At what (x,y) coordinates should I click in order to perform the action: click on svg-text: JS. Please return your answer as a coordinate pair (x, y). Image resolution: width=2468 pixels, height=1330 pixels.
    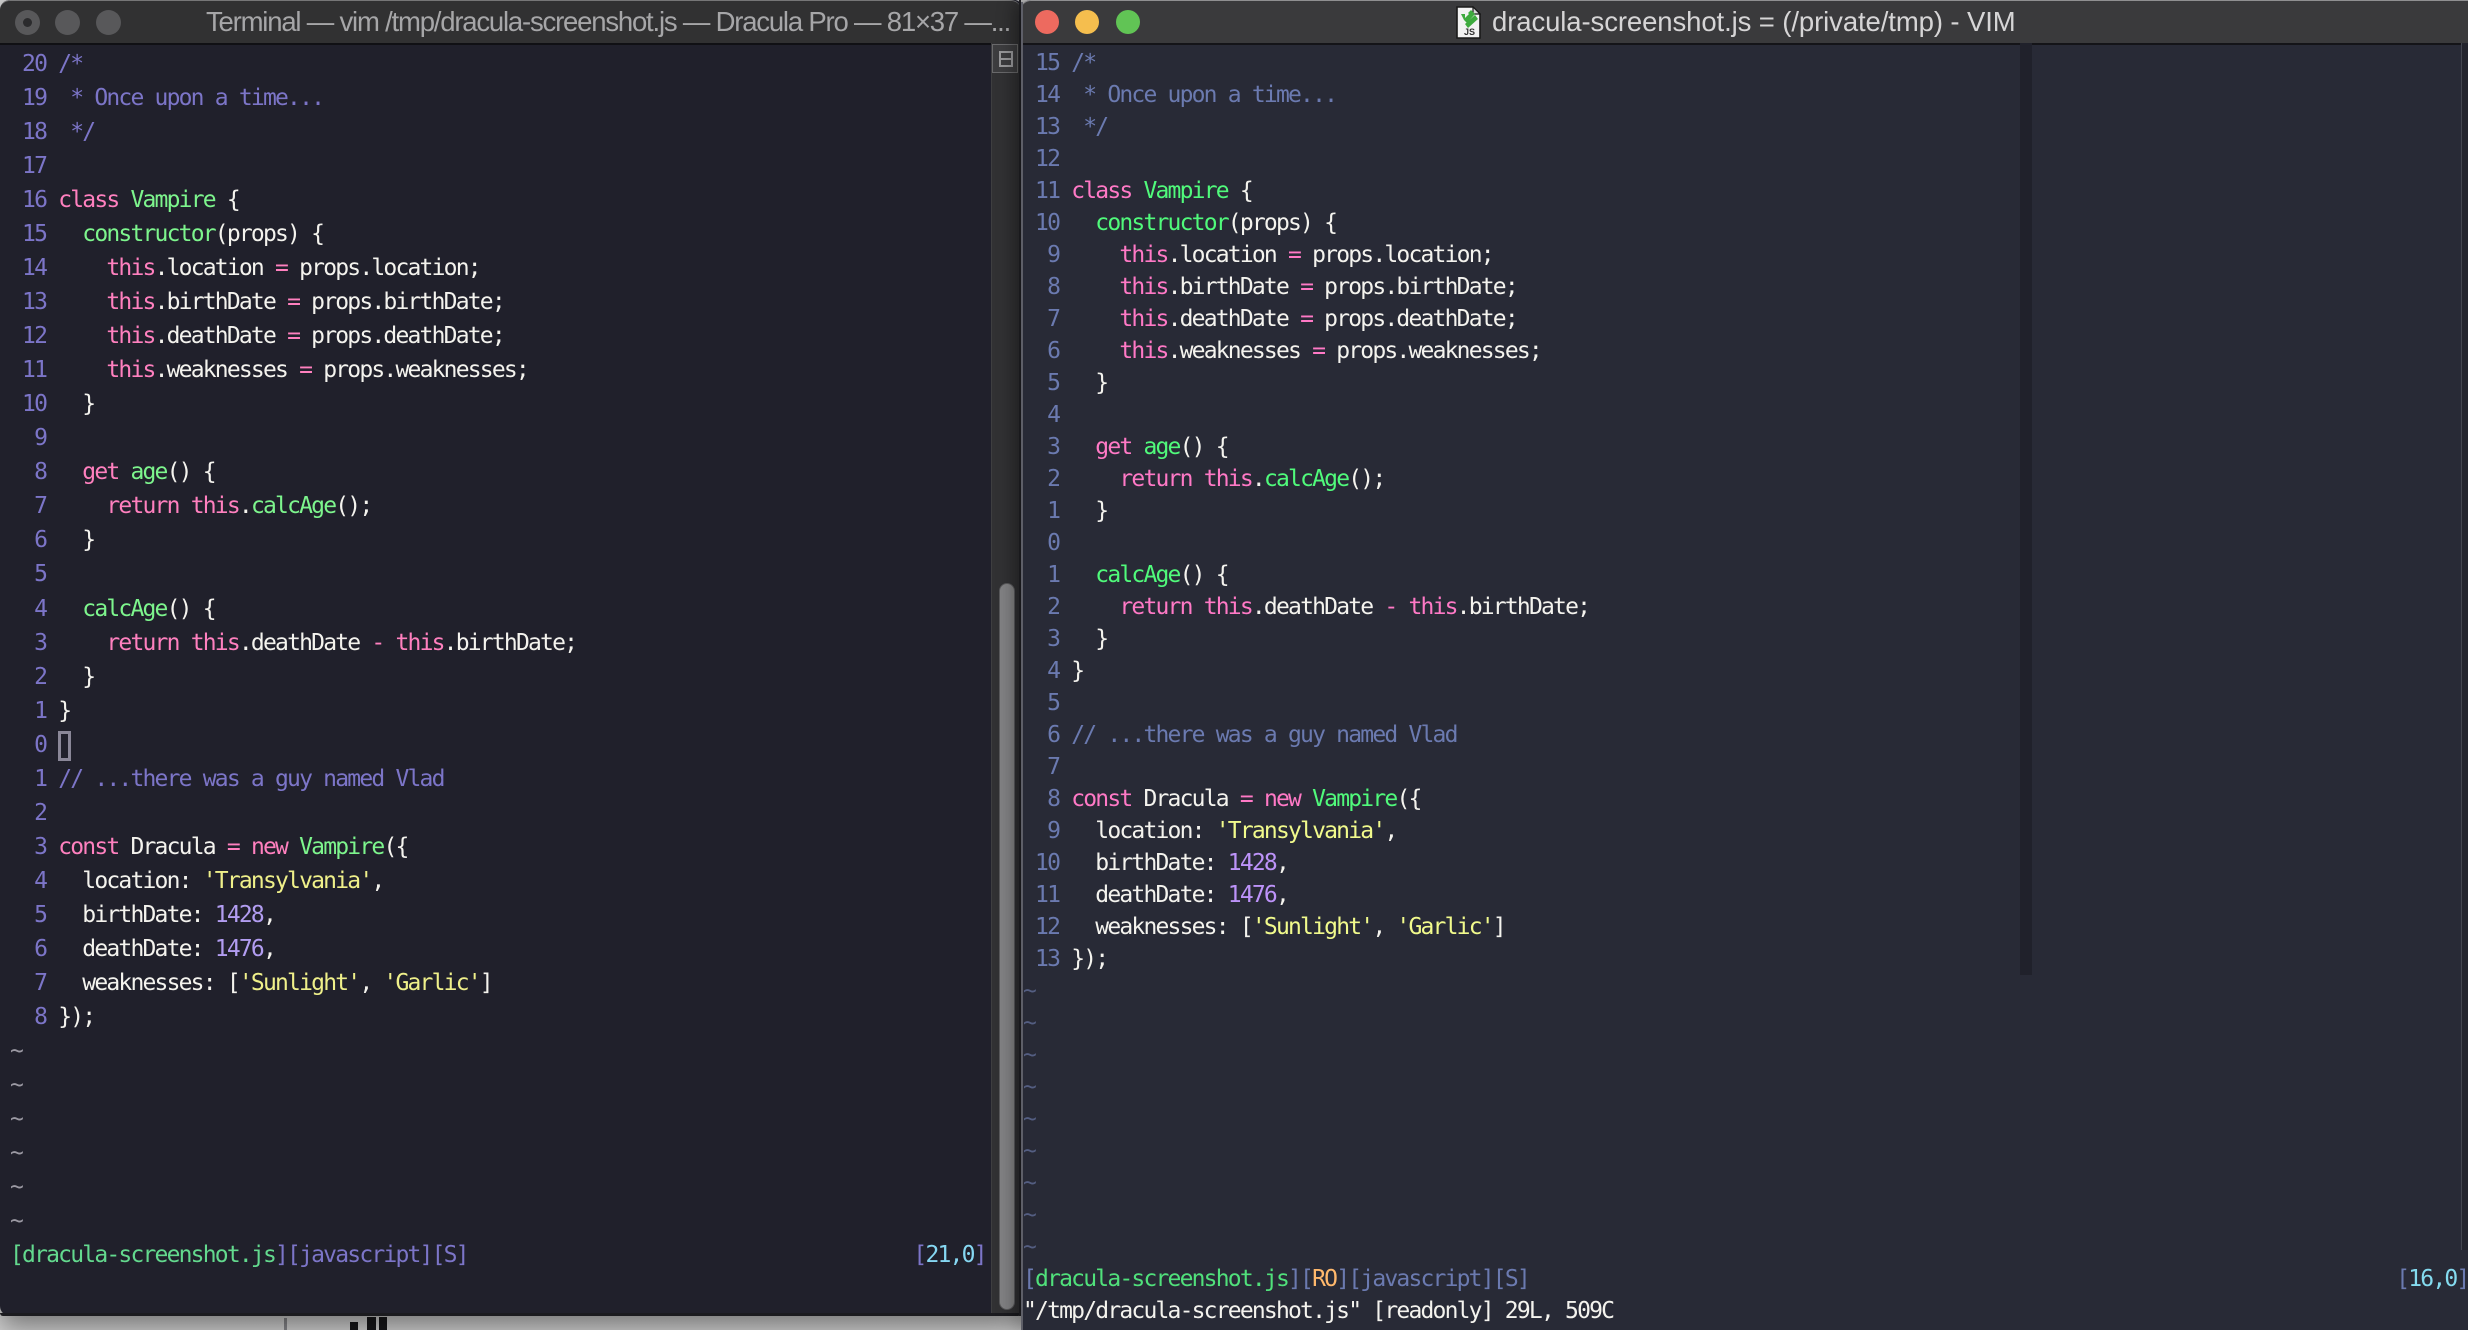
    Looking at the image, I should click on (1469, 32).